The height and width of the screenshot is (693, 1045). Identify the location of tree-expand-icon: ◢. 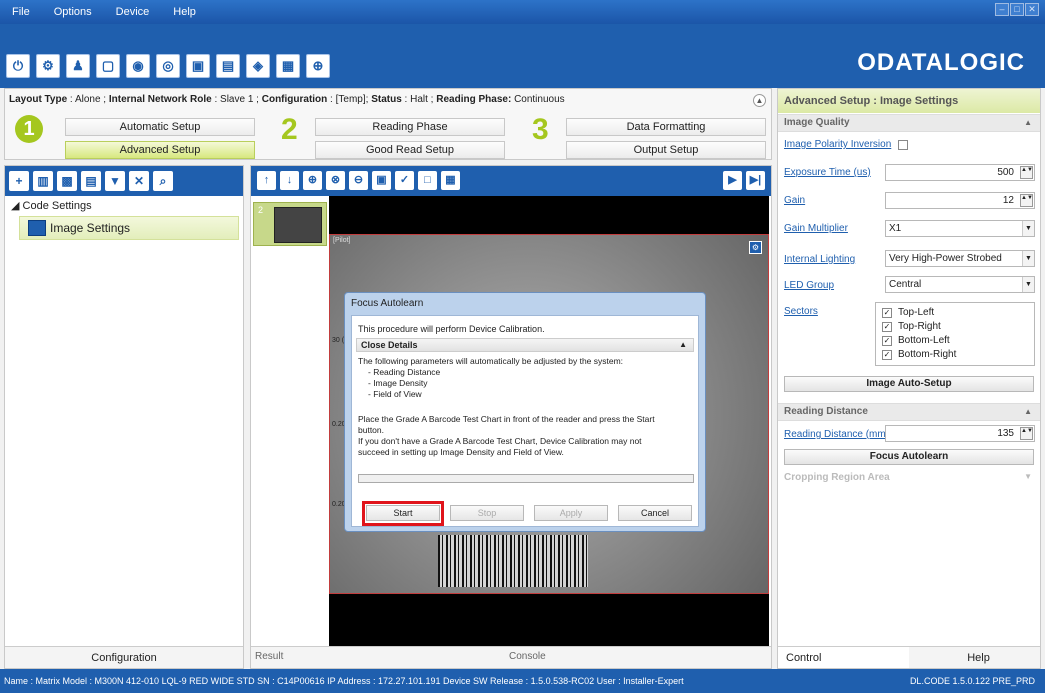
(17, 206).